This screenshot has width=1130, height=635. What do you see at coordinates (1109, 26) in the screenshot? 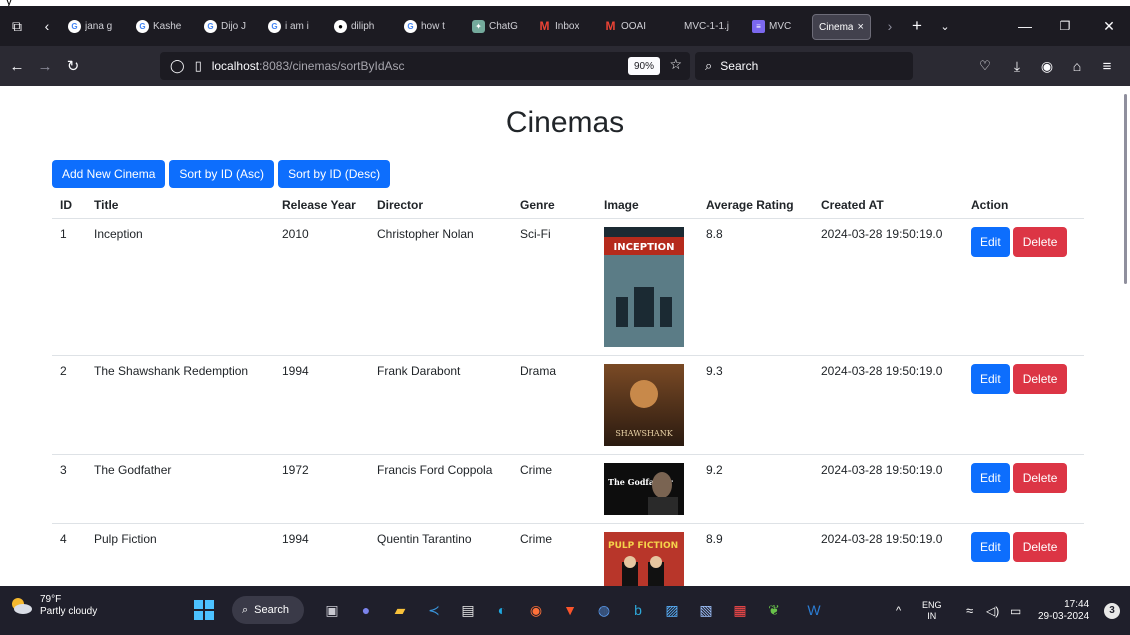
I see `close-window-icon: ✕` at bounding box center [1109, 26].